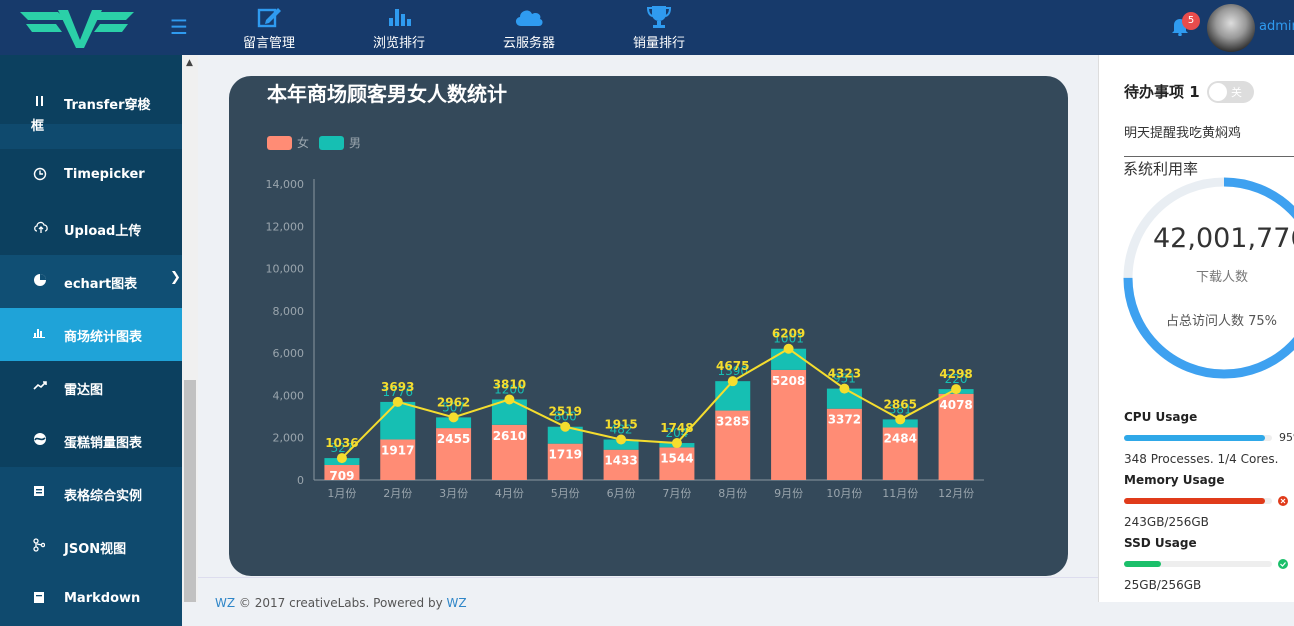 The image size is (1294, 626). Describe the element at coordinates (289, 395) in the screenshot. I see `y-tick-label: 4,000` at that location.